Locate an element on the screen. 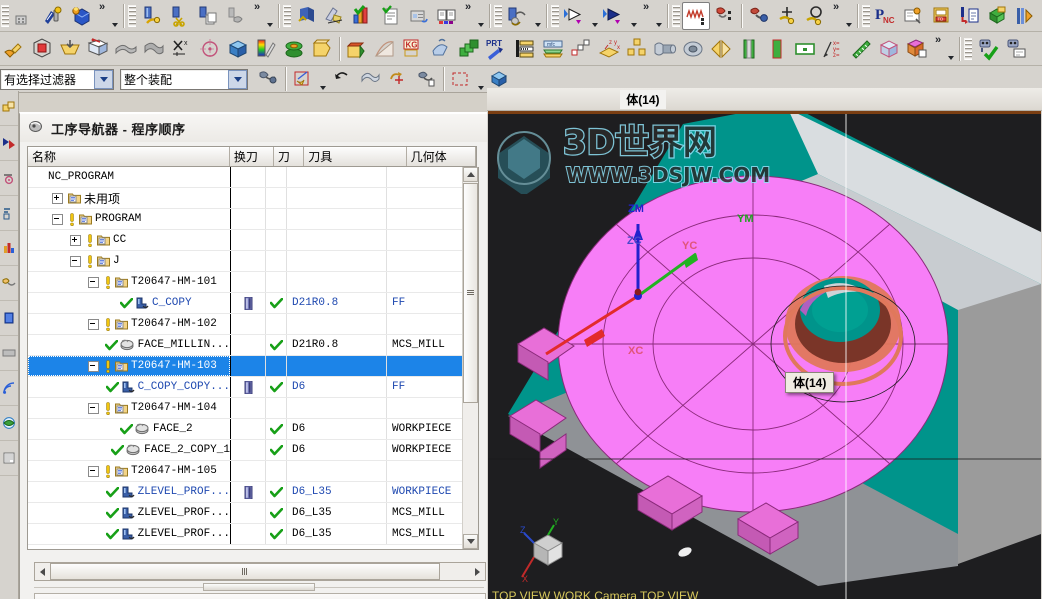  select-filter-icon is located at coordinates (303, 79).